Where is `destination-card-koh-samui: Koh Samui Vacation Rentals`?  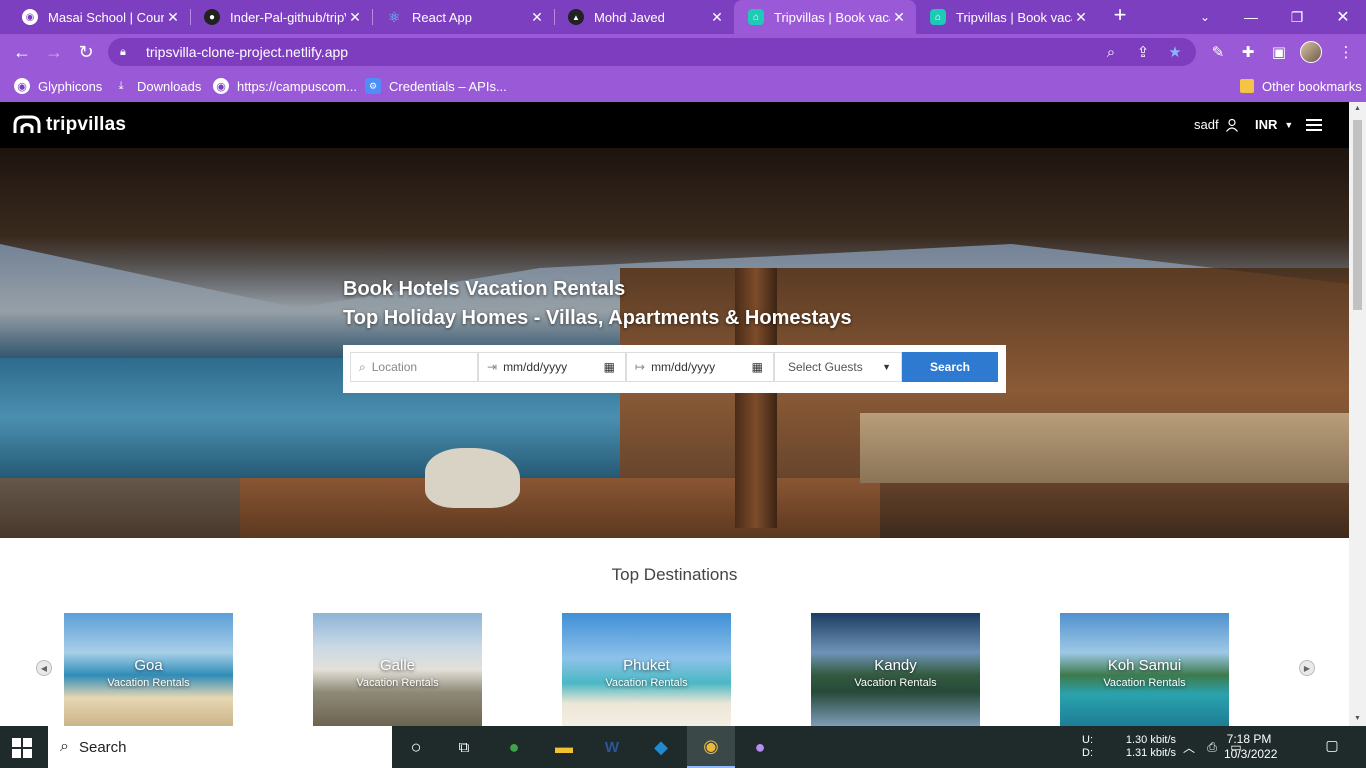
destination-card-koh-samui: Koh Samui Vacation Rentals is located at coordinates (1144, 669).